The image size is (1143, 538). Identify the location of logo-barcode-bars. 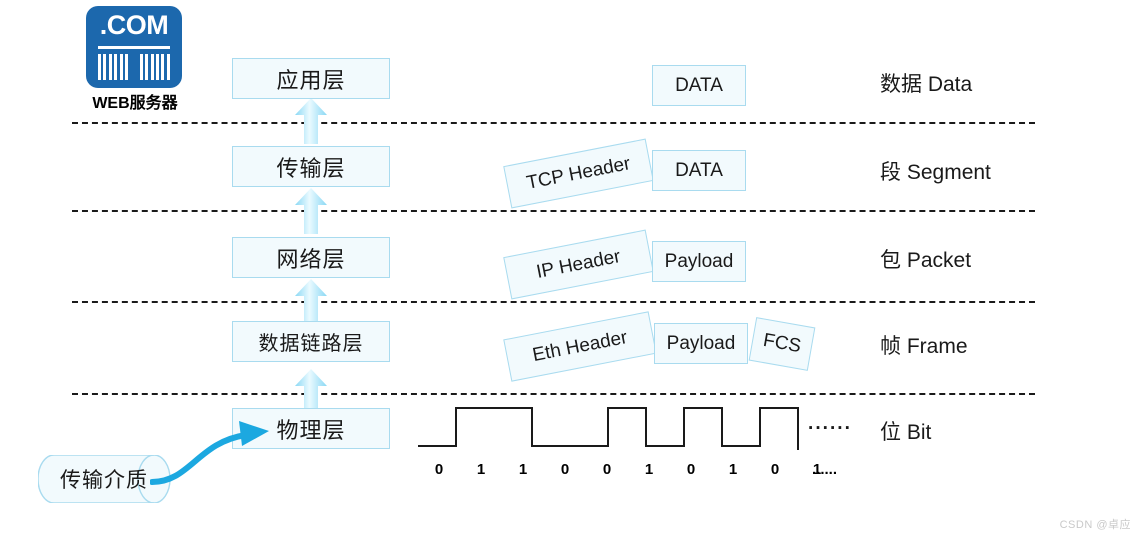
(134, 67).